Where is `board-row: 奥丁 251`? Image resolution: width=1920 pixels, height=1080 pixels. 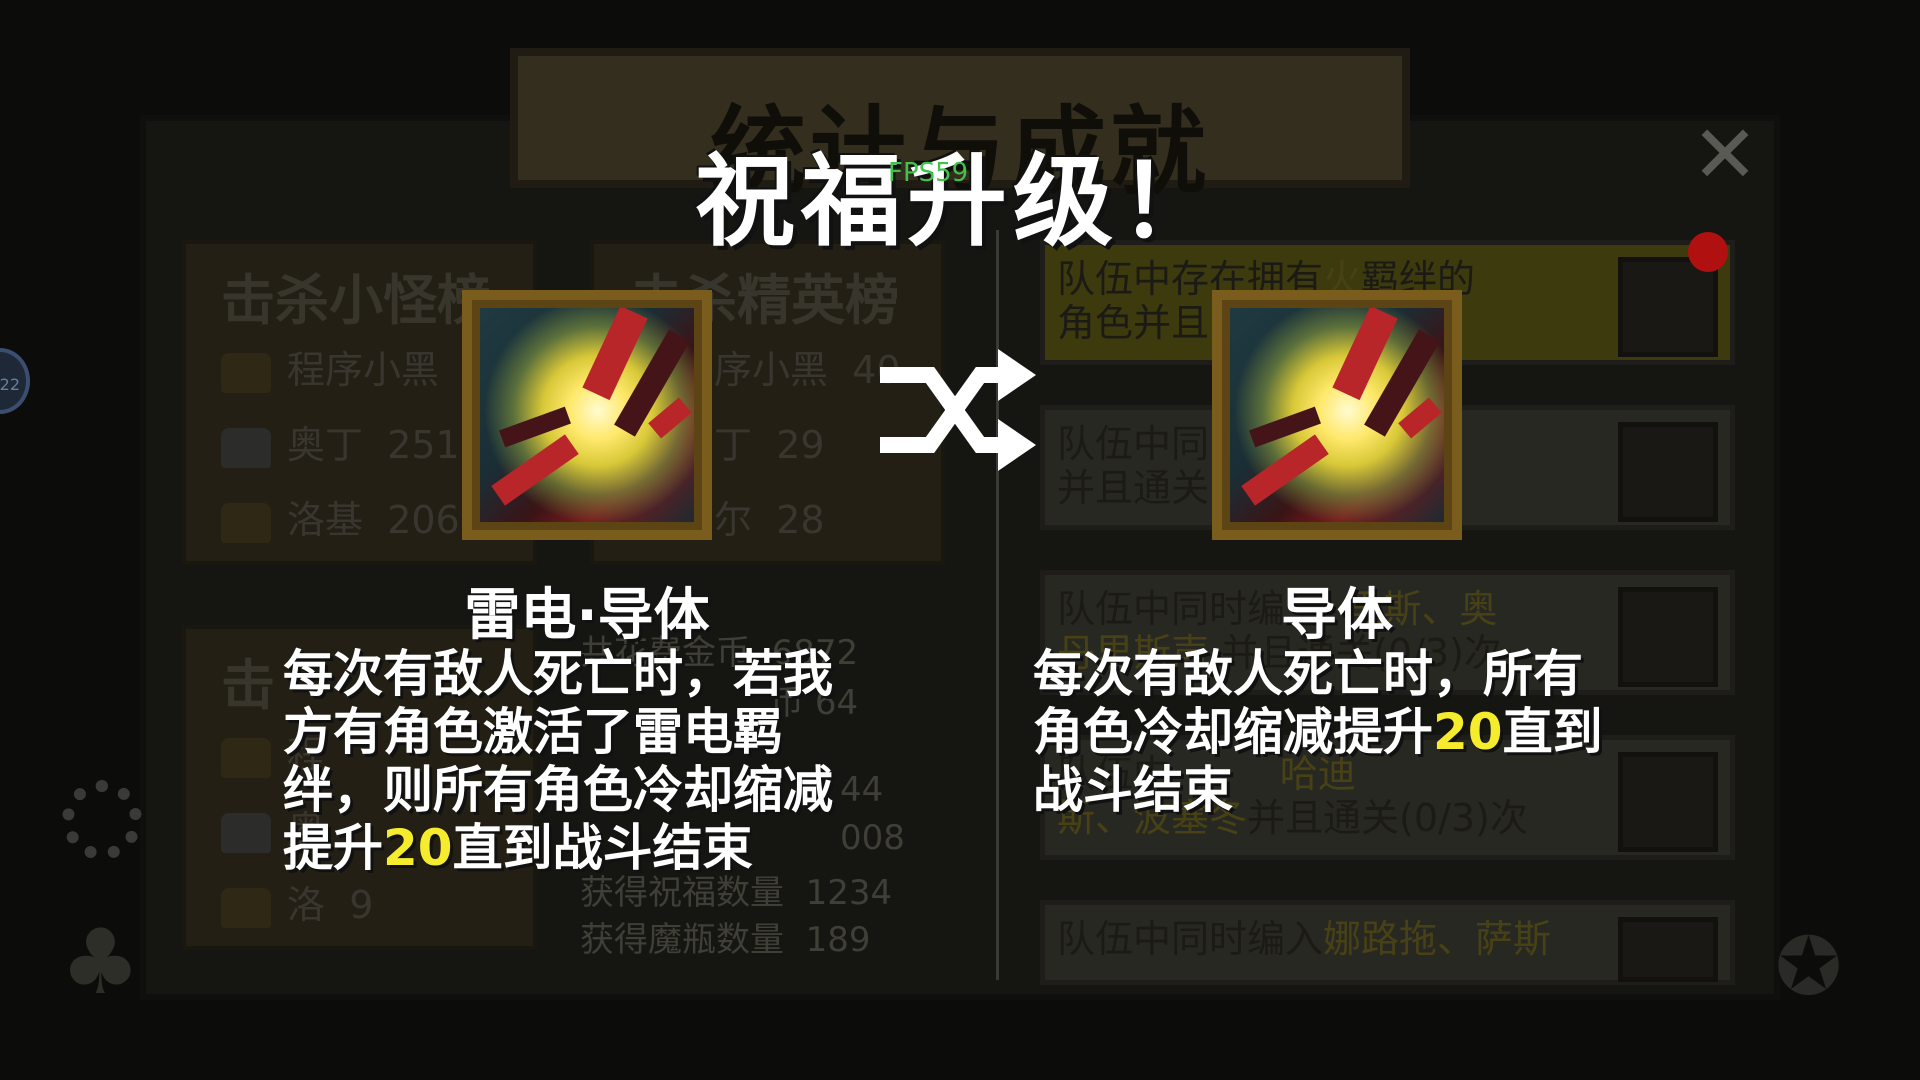 board-row: 奥丁 251 is located at coordinates (340, 441).